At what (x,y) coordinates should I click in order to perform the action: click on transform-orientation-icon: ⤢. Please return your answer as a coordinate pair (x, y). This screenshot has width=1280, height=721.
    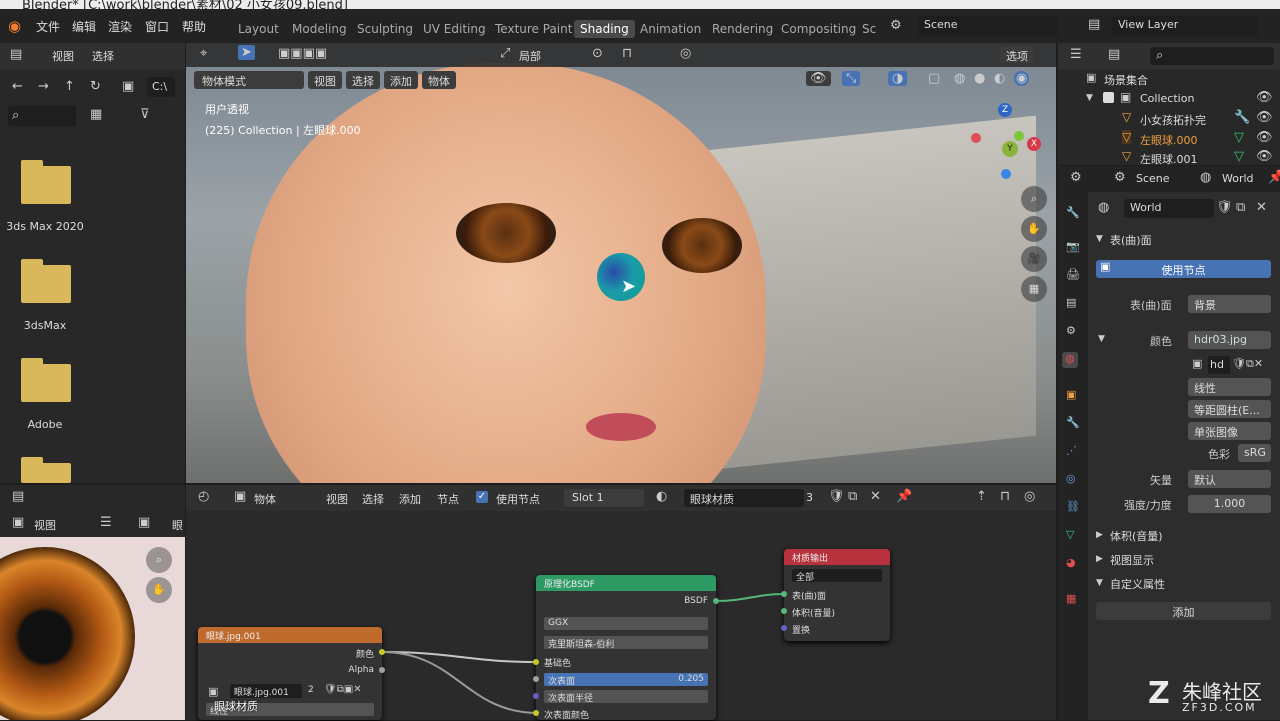
    Looking at the image, I should click on (505, 53).